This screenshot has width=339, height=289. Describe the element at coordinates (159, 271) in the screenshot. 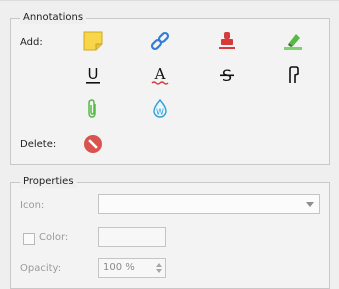

I see `spin-down-icon` at that location.